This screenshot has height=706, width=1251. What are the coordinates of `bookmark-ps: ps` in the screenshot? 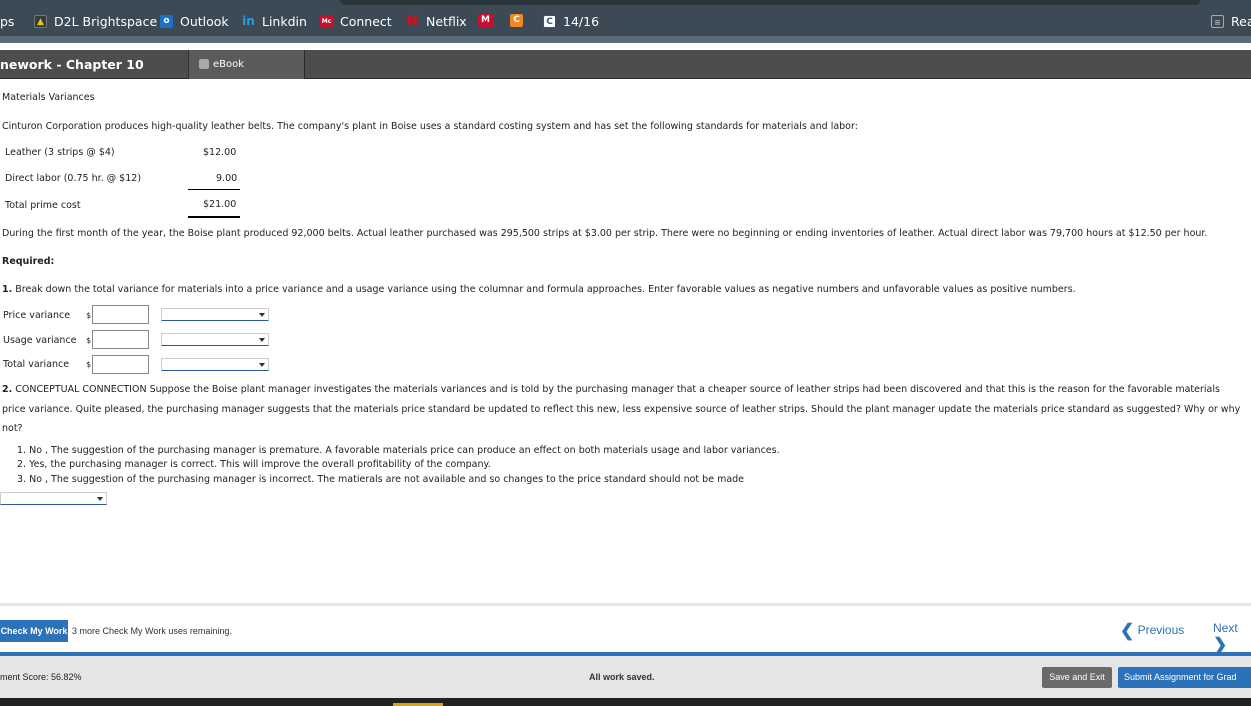 It's located at (7, 21).